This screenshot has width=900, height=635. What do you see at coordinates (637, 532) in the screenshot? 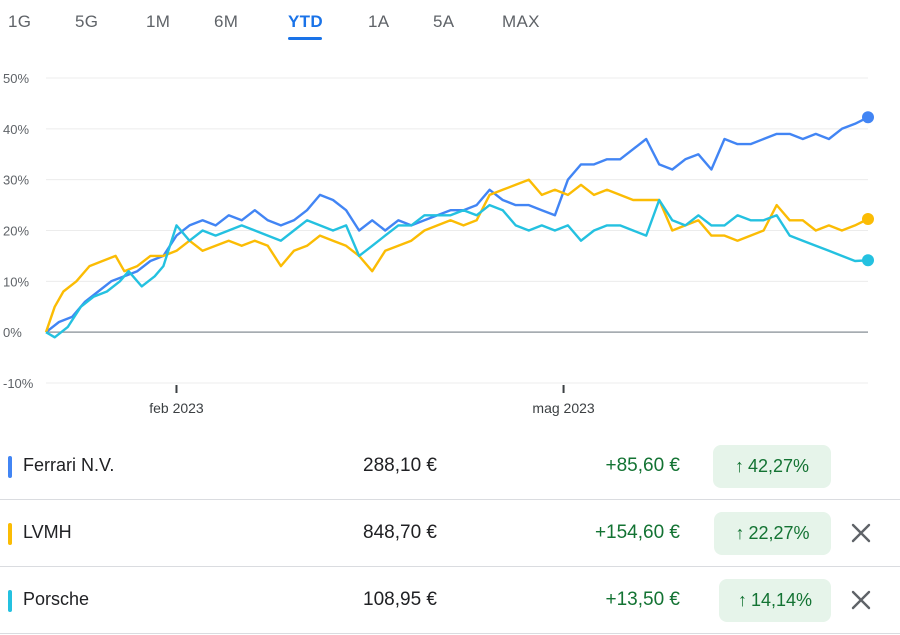
I see `stock-change: +154,60 €` at bounding box center [637, 532].